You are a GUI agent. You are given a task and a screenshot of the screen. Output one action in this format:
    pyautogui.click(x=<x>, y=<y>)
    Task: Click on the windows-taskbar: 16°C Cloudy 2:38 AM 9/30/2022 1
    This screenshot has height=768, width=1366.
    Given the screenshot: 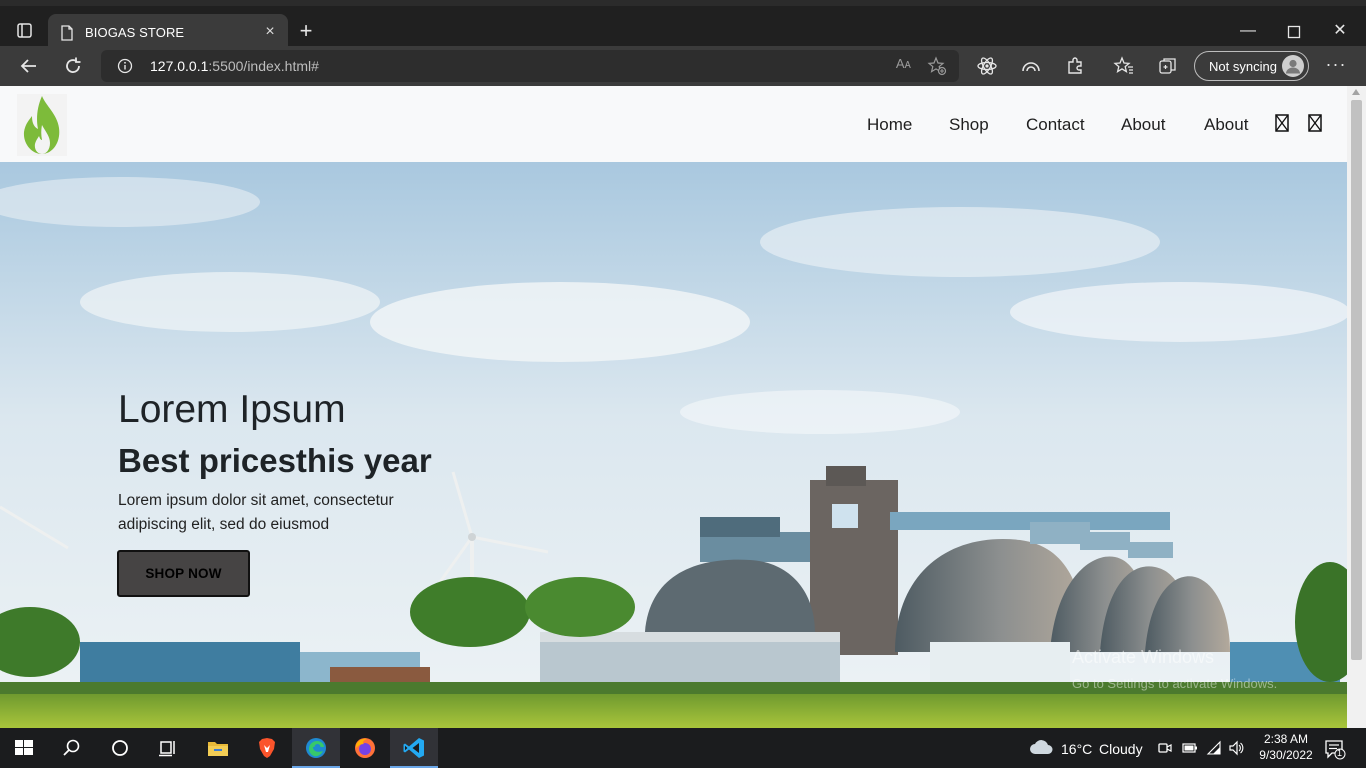 What is the action you would take?
    pyautogui.click(x=683, y=748)
    